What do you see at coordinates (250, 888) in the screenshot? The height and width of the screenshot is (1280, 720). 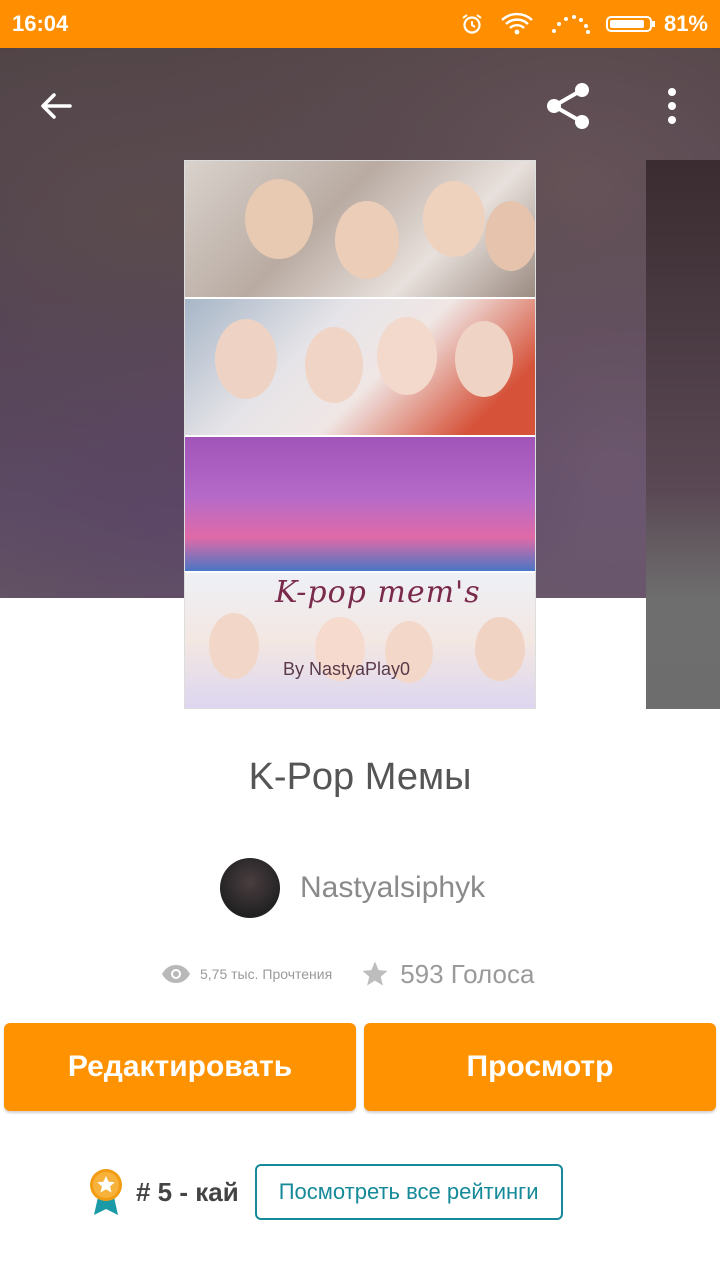 I see `author-avatar` at bounding box center [250, 888].